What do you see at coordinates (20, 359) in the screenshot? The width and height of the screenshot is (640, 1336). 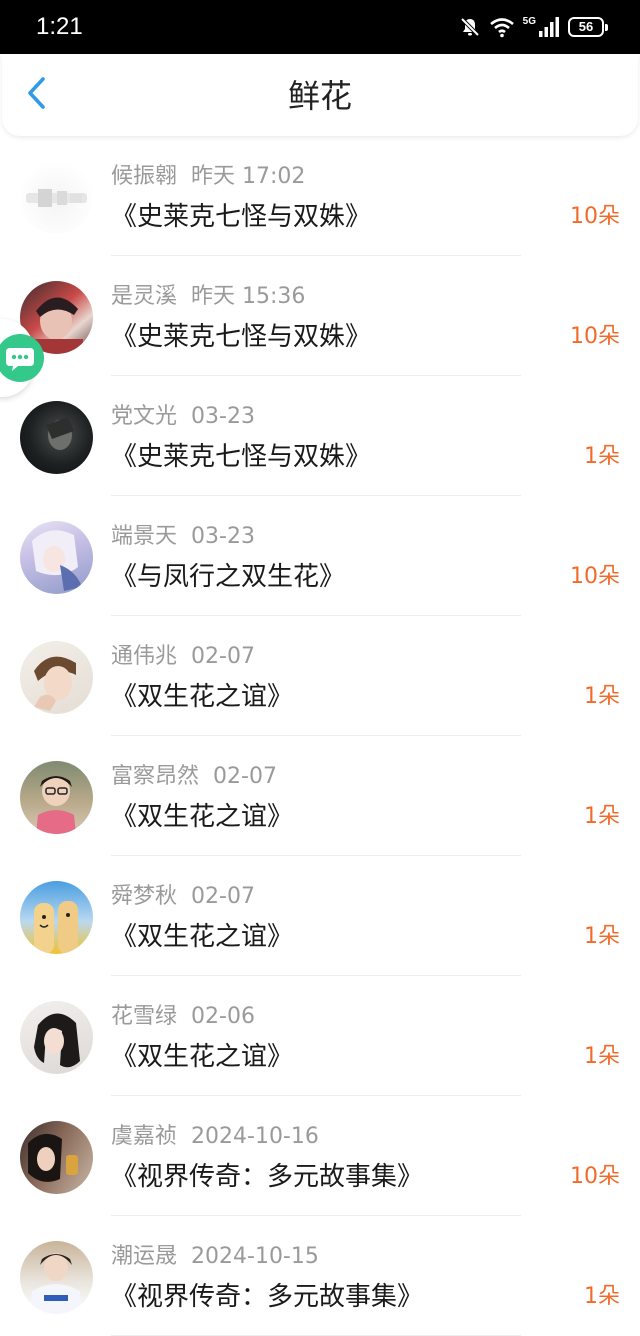 I see `chat-bubble-icon` at bounding box center [20, 359].